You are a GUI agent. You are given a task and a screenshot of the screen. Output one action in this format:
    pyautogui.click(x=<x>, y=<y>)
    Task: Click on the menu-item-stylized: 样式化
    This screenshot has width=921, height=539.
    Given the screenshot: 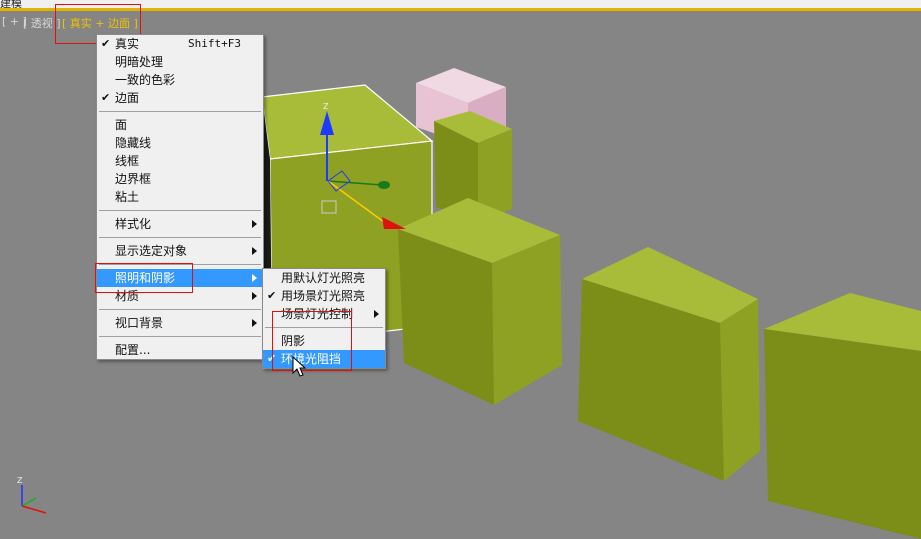 What is the action you would take?
    pyautogui.click(x=180, y=224)
    